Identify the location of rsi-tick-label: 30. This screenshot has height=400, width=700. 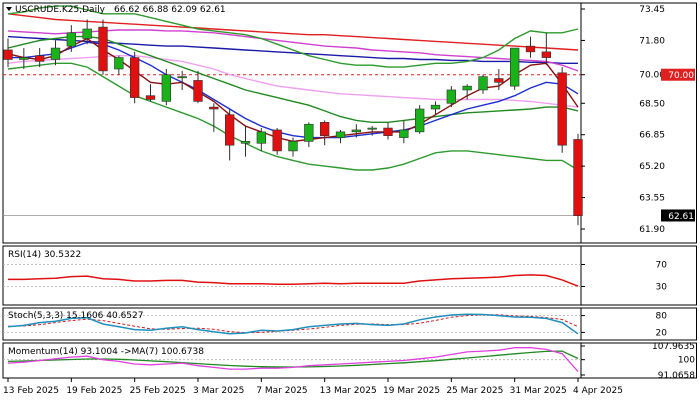
(662, 288).